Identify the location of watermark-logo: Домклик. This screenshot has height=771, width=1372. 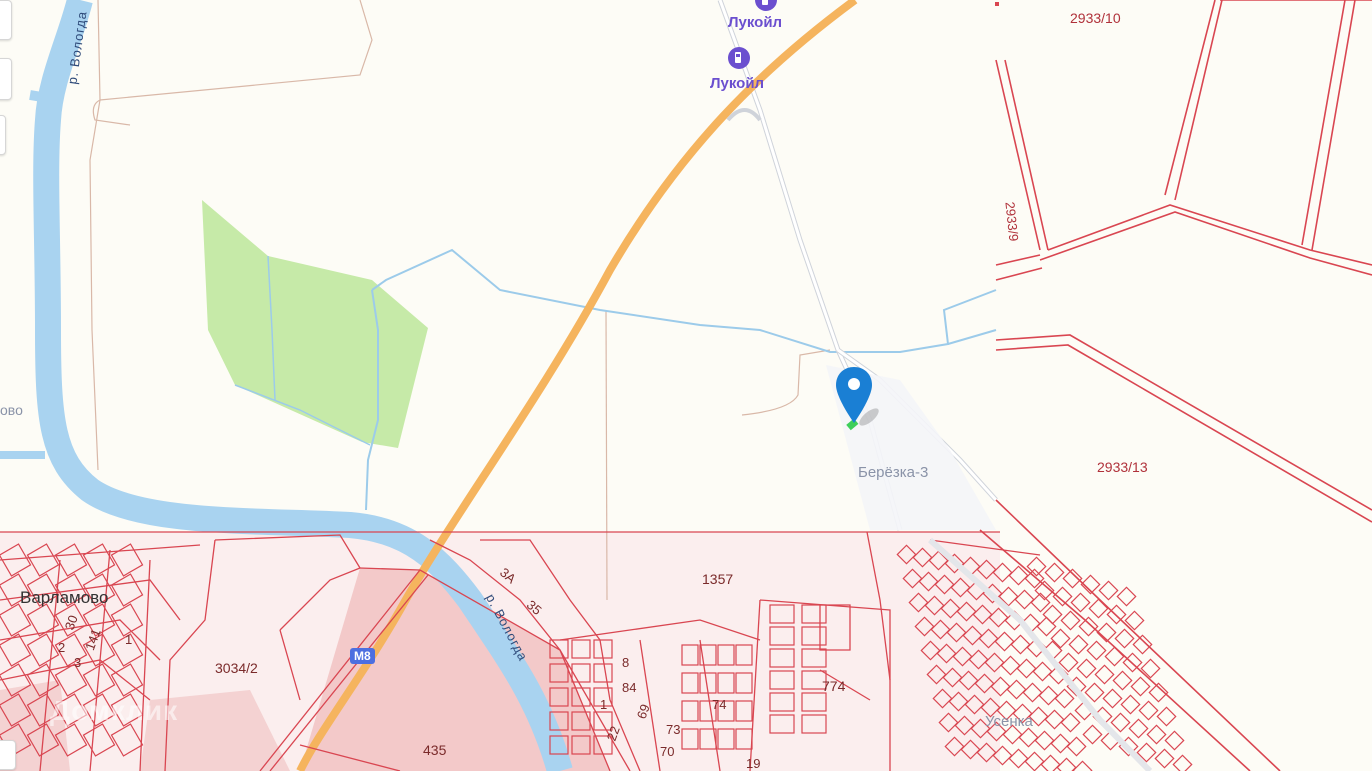
(114, 710).